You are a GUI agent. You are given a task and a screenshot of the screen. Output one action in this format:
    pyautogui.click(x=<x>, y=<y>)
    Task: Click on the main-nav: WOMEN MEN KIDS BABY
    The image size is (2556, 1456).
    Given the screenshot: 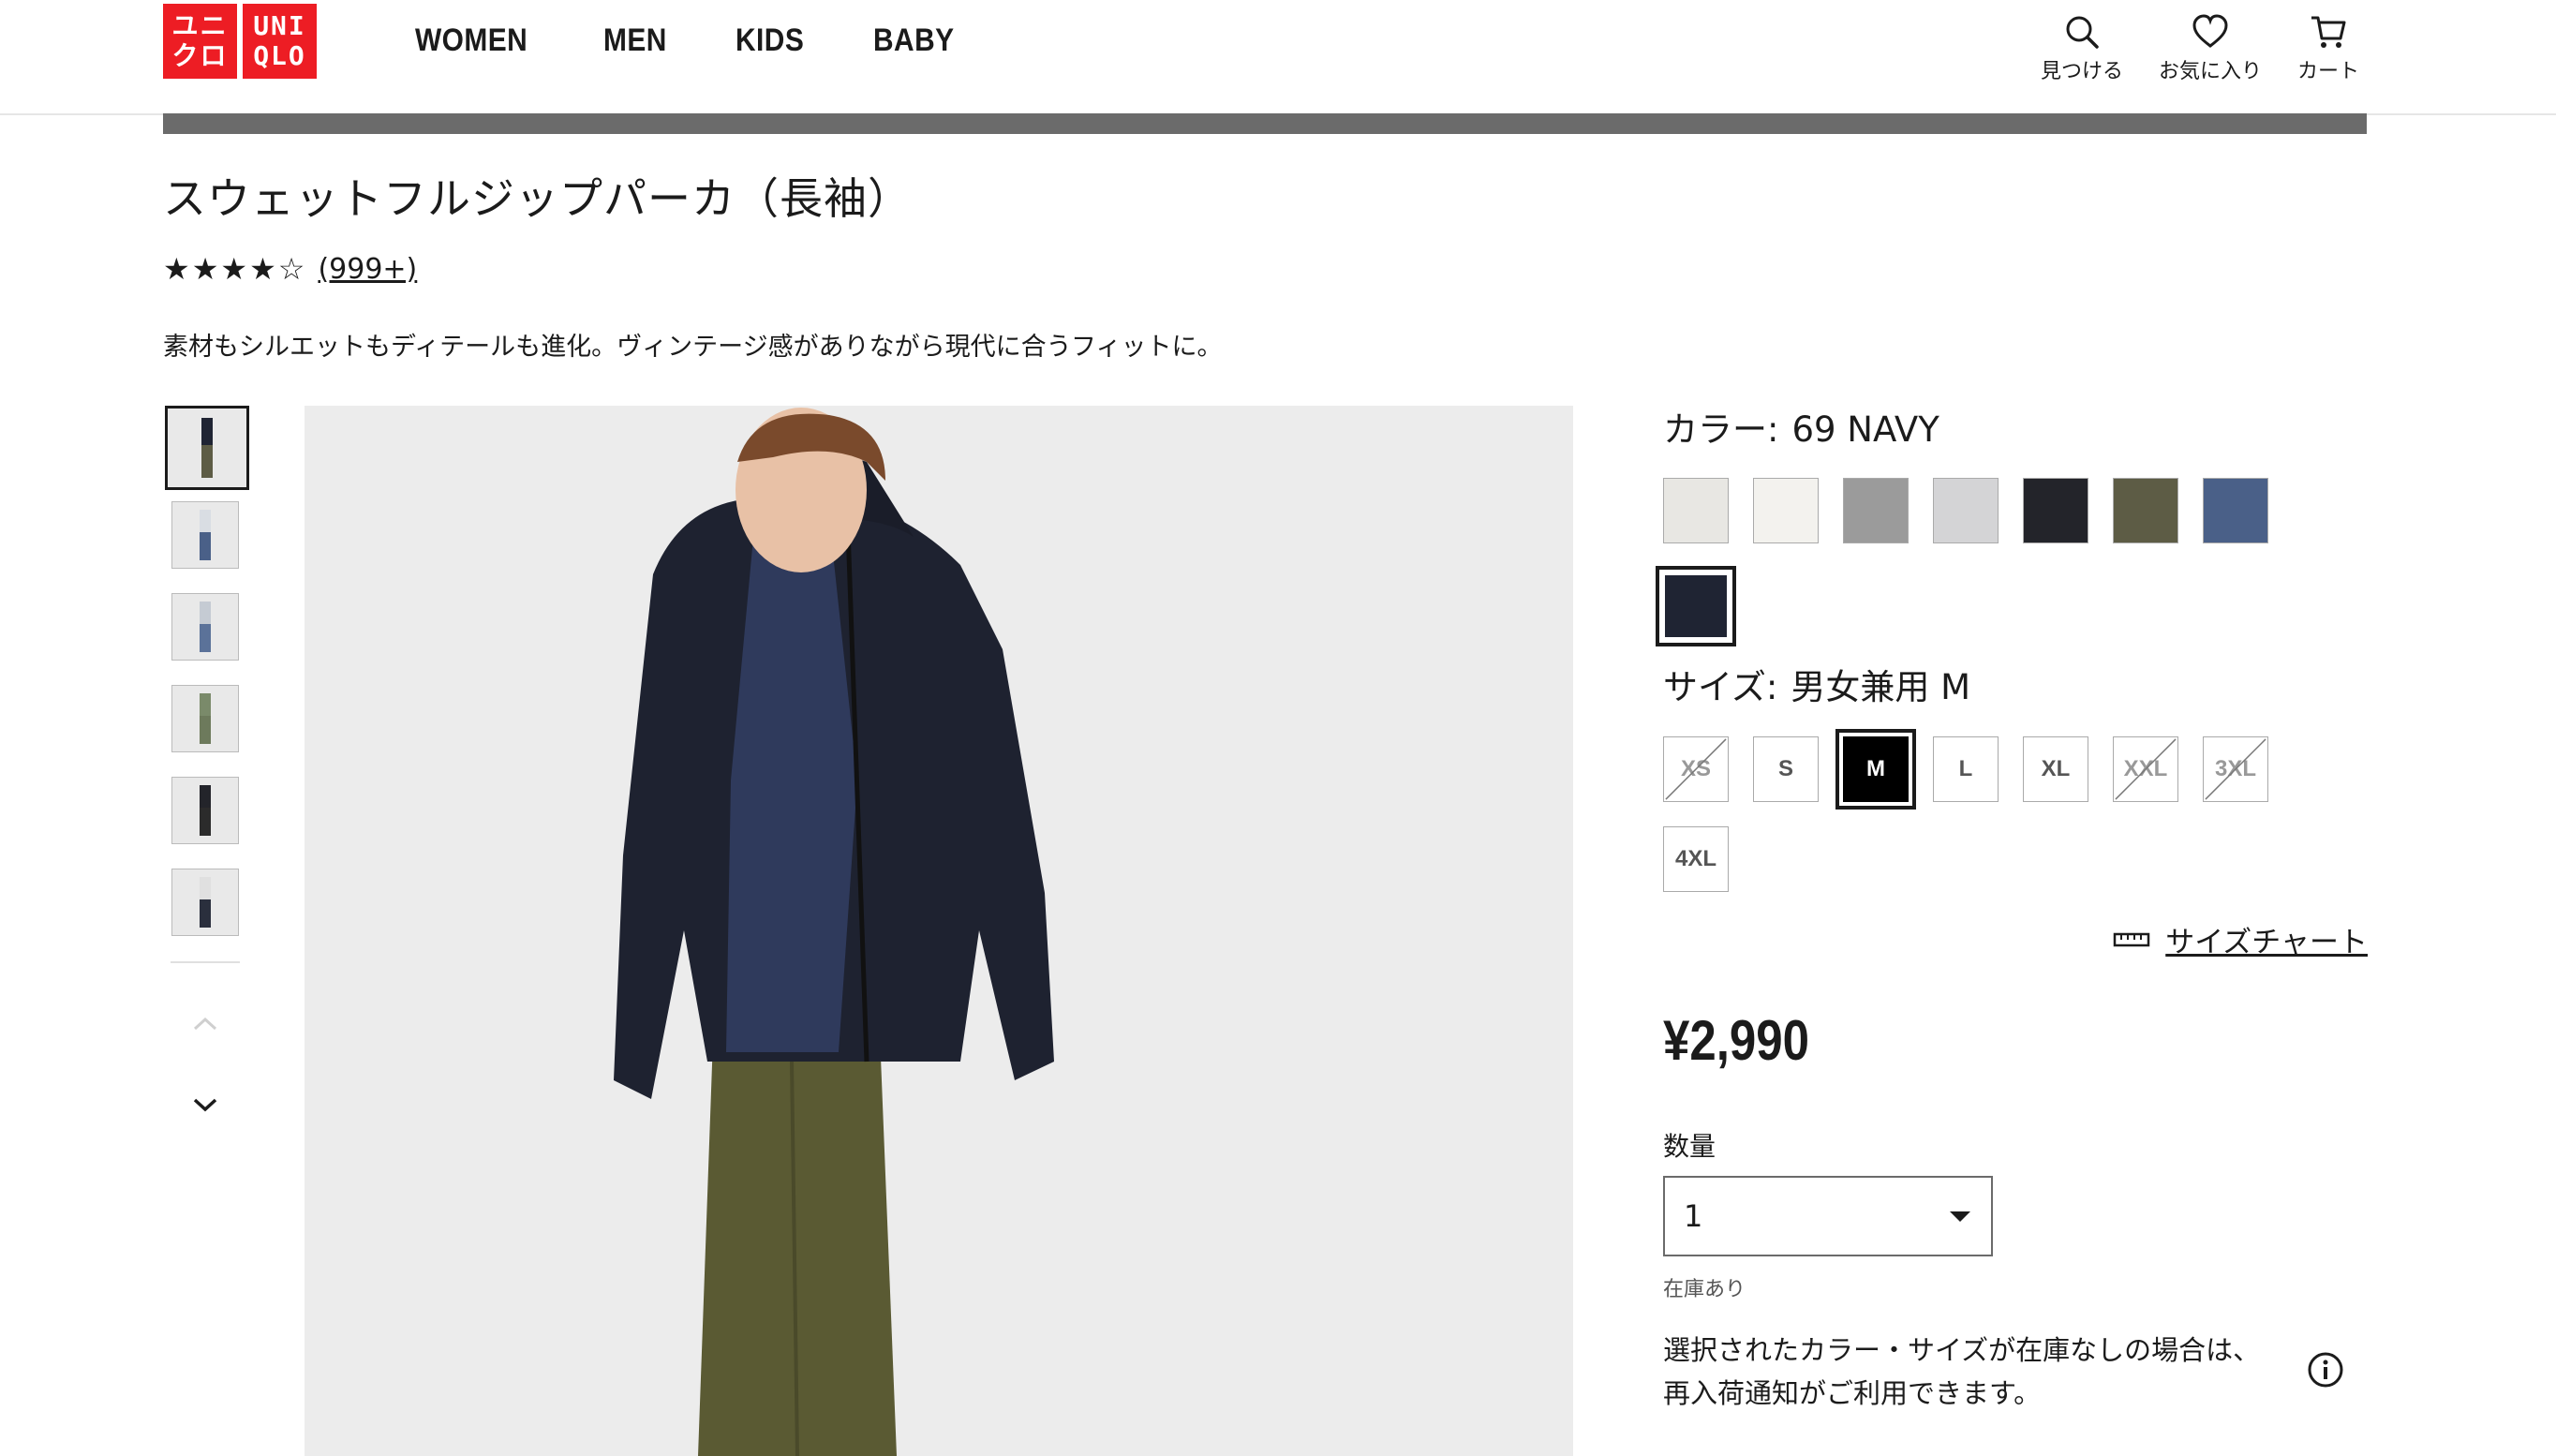 What is the action you would take?
    pyautogui.click(x=690, y=40)
    